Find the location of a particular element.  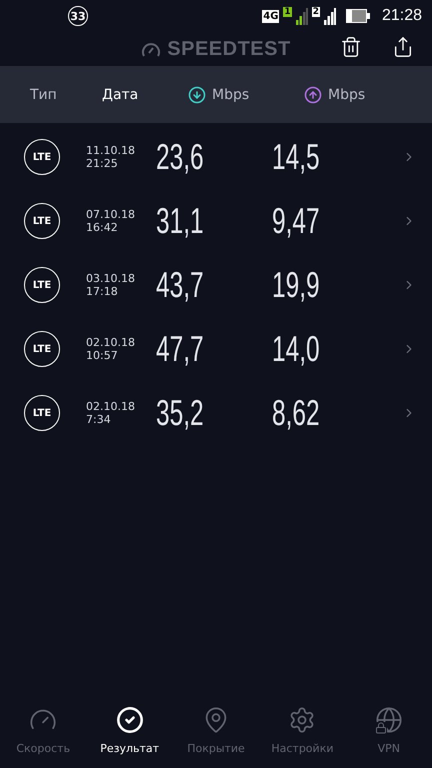

share-icon is located at coordinates (403, 47).